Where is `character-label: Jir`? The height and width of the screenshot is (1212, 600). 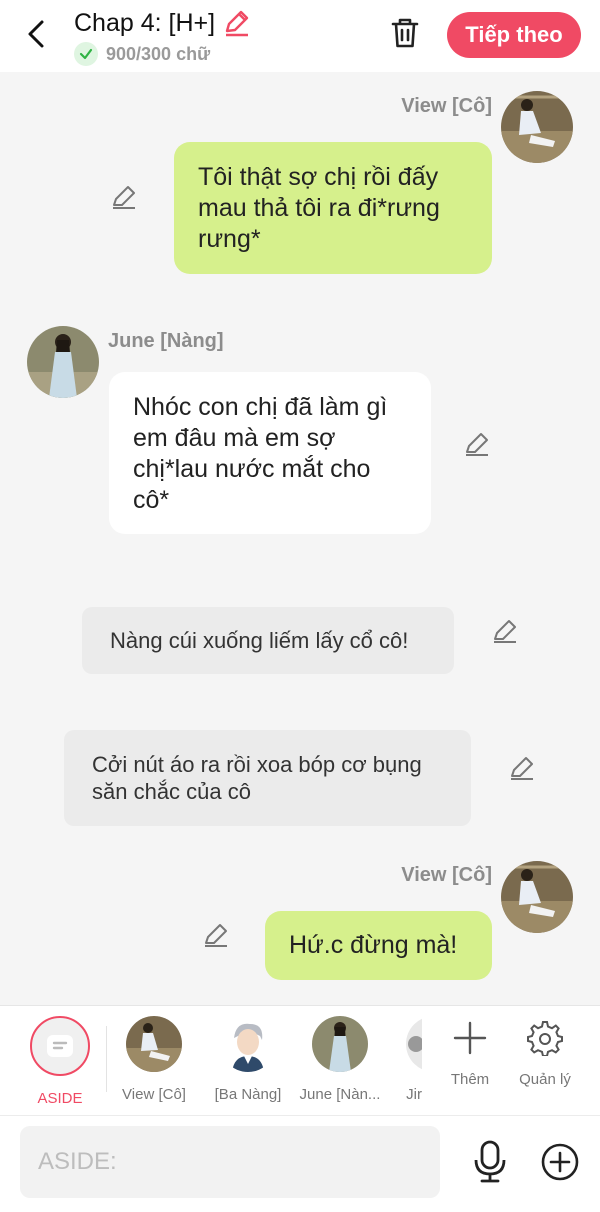
character-label: Jir is located at coordinates (414, 1094).